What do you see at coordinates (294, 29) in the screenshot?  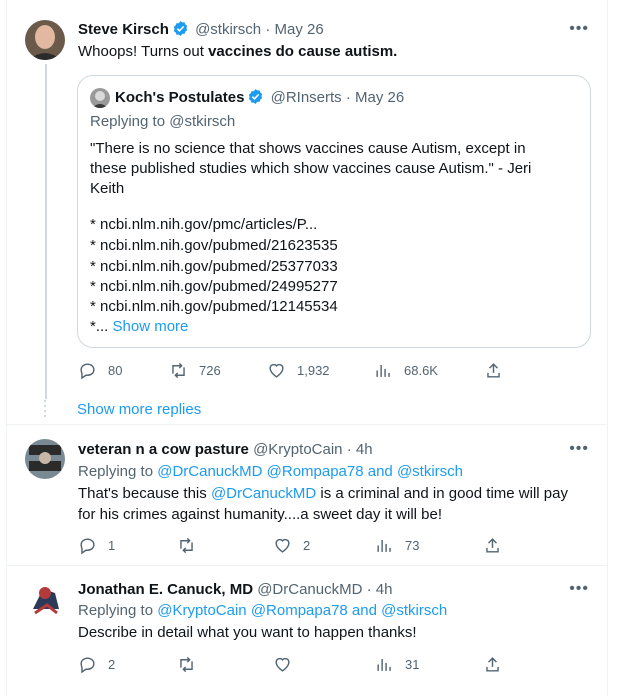 I see `timestamp: · May 26` at bounding box center [294, 29].